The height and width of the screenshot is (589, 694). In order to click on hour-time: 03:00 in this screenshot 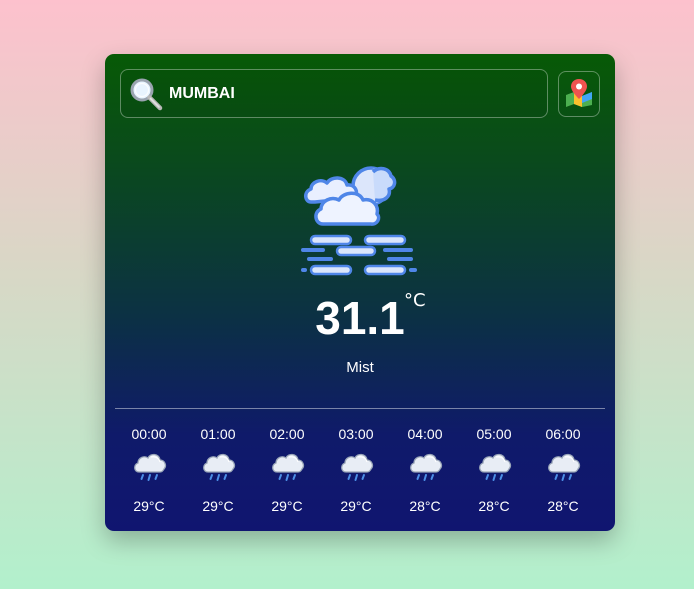, I will do `click(356, 434)`.